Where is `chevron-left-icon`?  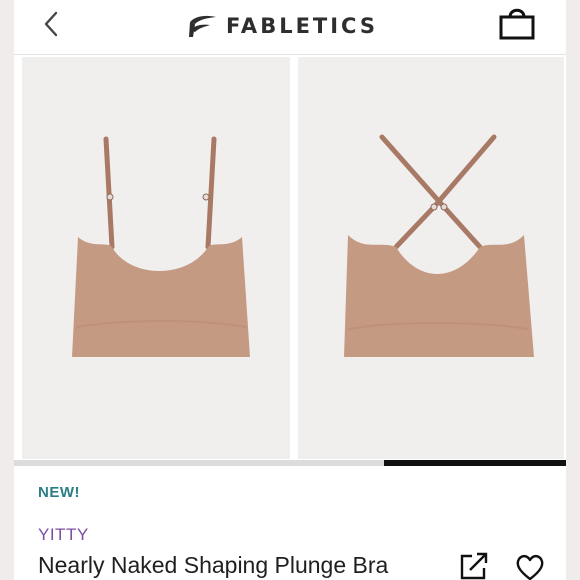
chevron-left-icon is located at coordinates (51, 24).